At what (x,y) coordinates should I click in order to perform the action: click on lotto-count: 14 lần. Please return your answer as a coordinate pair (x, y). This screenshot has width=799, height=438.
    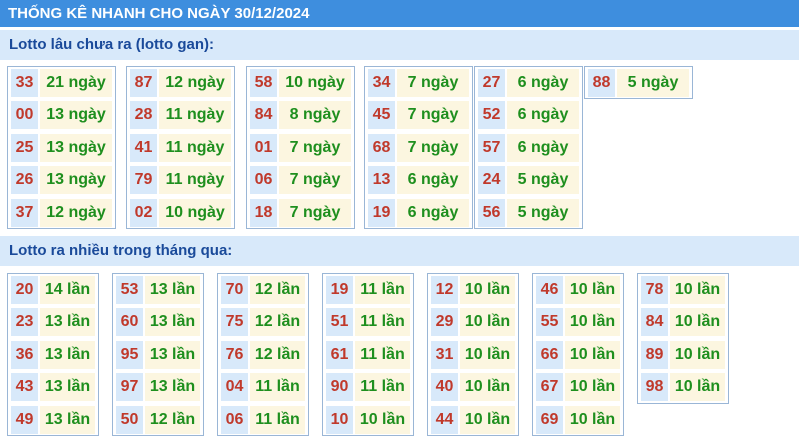
    Looking at the image, I should click on (67, 290).